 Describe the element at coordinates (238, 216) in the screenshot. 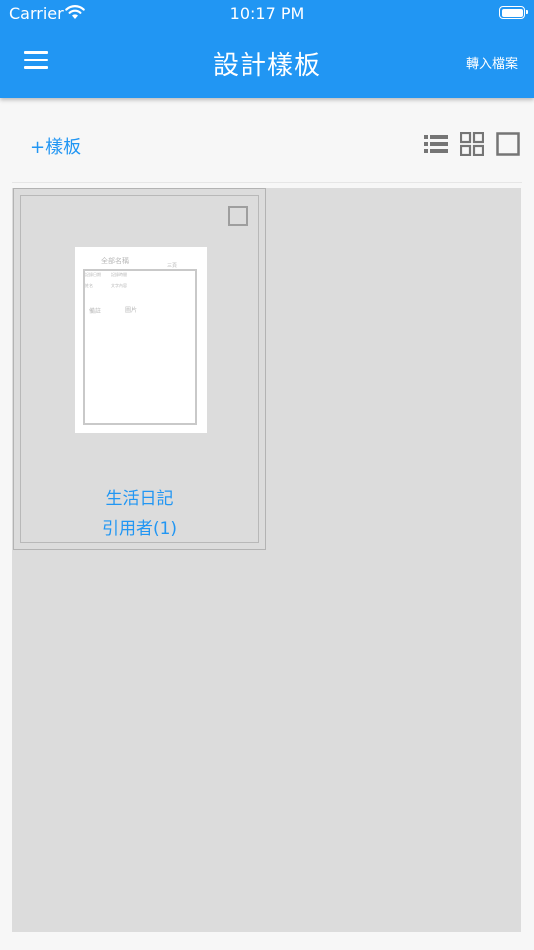

I see `select-checkbox` at that location.